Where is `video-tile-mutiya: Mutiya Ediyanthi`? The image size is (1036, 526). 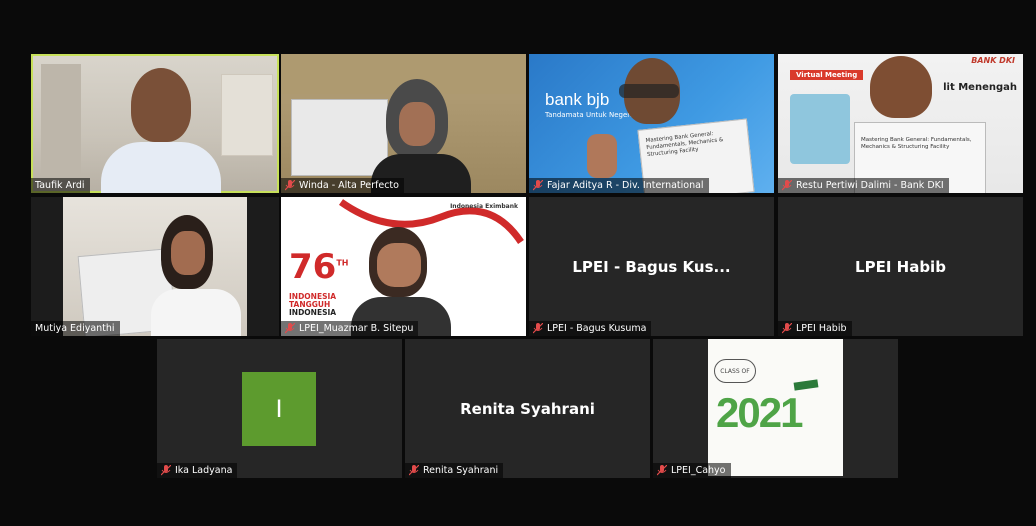 video-tile-mutiya: Mutiya Ediyanthi is located at coordinates (155, 266).